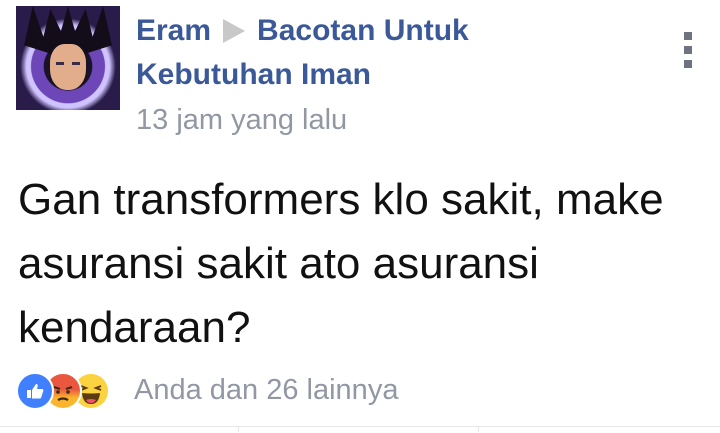 This screenshot has width=720, height=433. Describe the element at coordinates (234, 31) in the screenshot. I see `triangle-arrow-icon` at that location.